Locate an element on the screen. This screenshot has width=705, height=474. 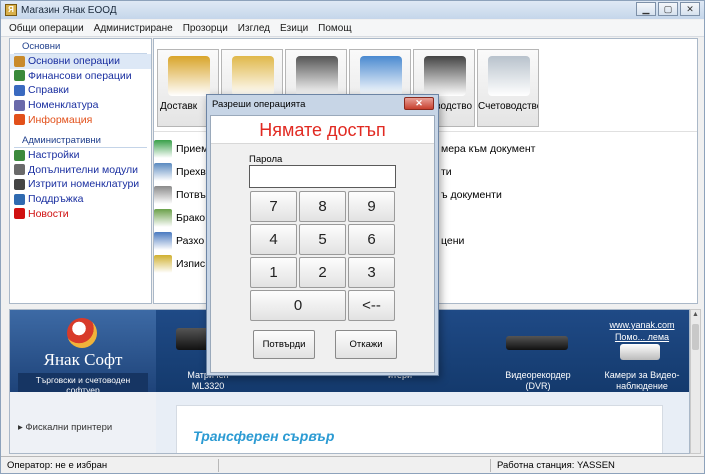
key-3: 3 is located at coordinates (371, 272).